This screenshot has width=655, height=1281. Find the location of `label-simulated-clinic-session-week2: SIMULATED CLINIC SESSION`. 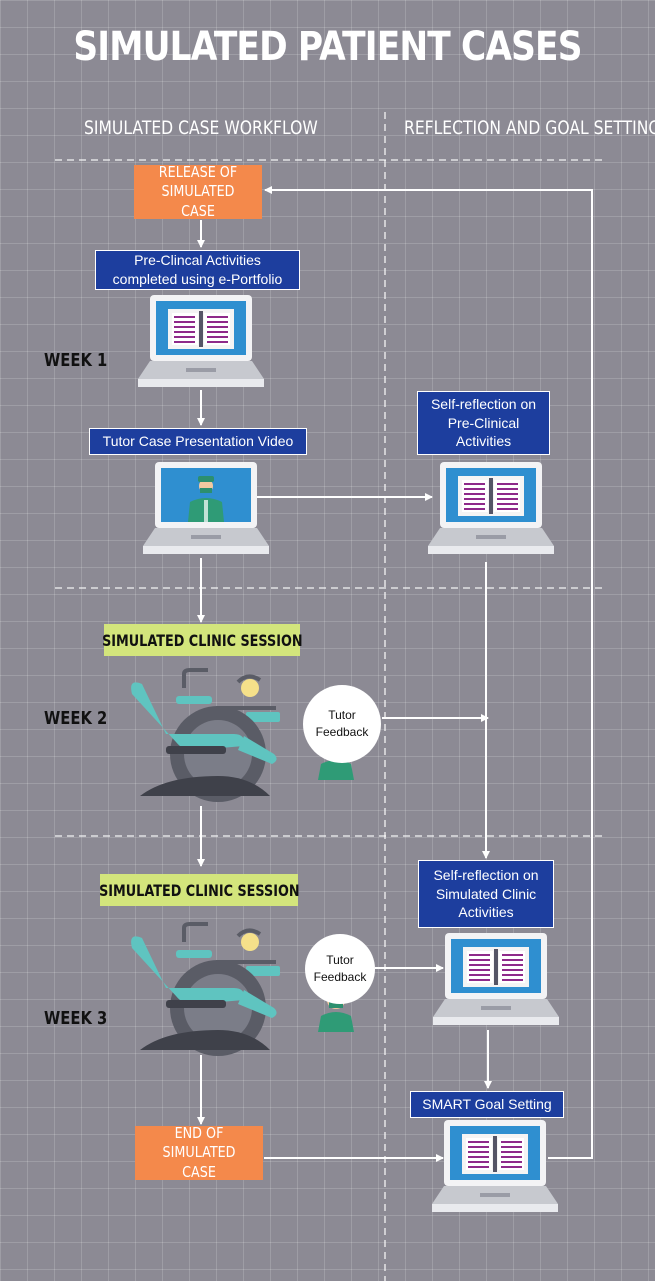

label-simulated-clinic-session-week2: SIMULATED CLINIC SESSION is located at coordinates (202, 640).